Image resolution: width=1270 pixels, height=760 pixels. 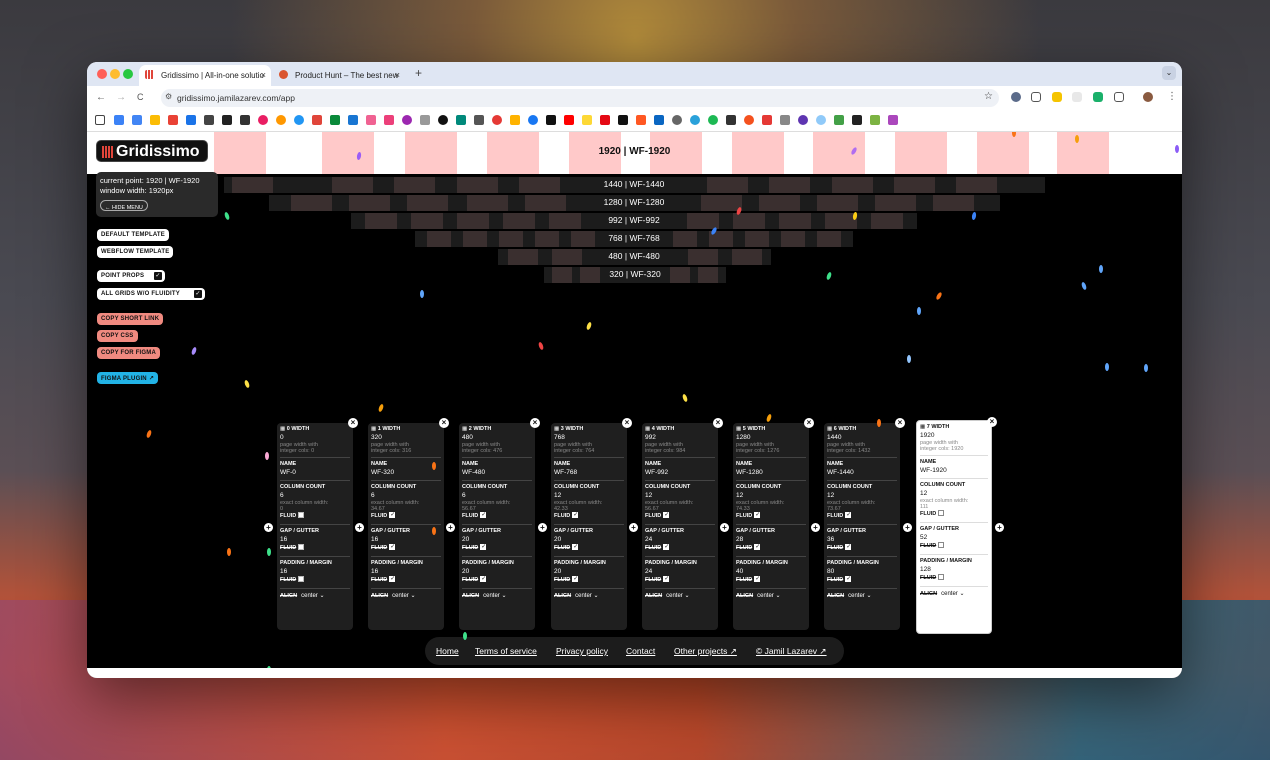 I want to click on gap-input: 16, so click(x=315, y=539).